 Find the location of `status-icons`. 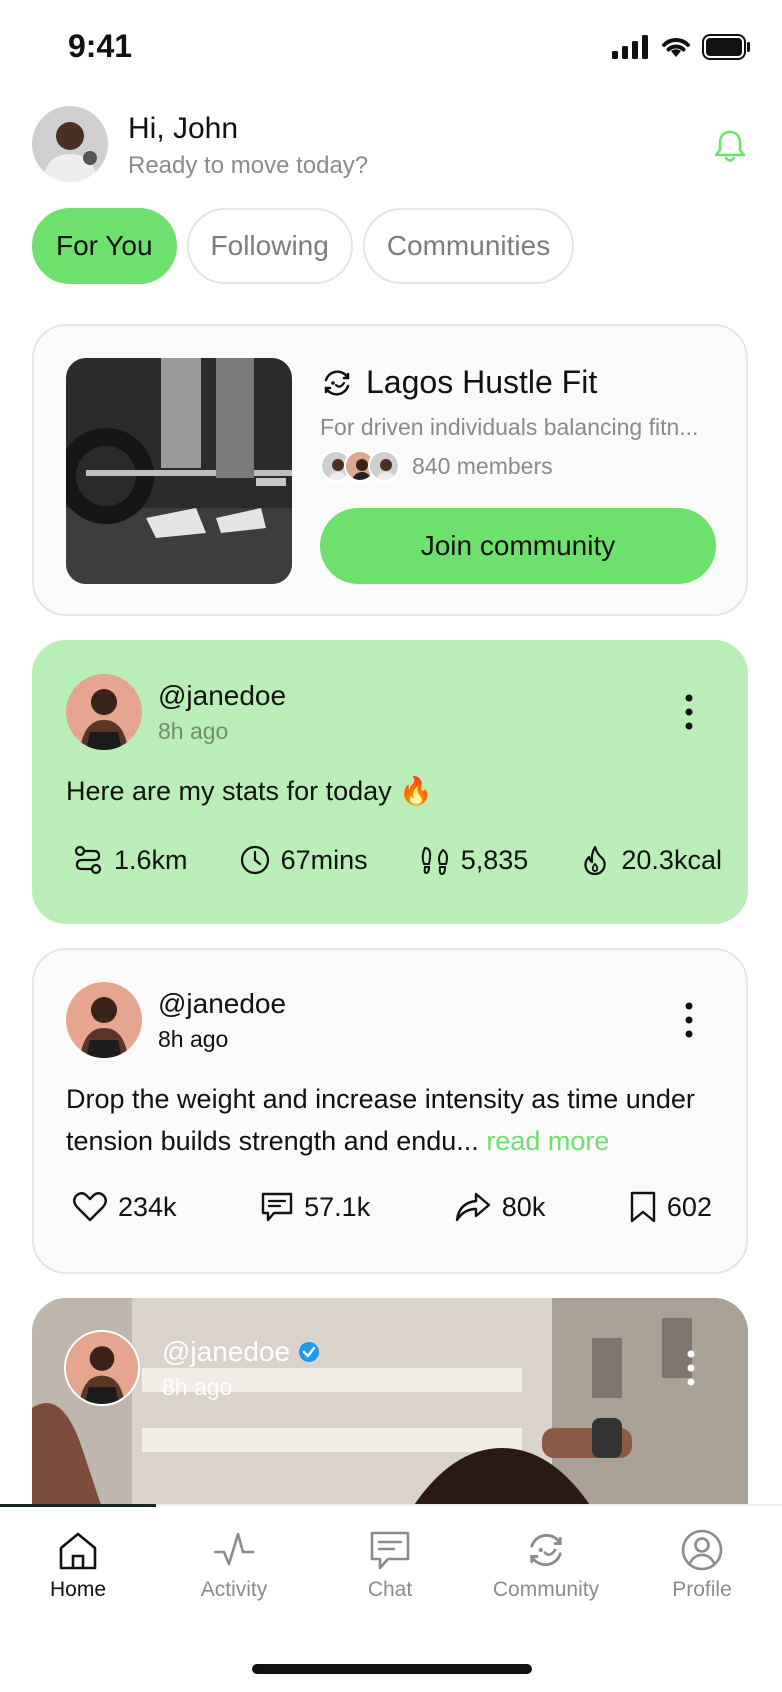

status-icons is located at coordinates (682, 47).